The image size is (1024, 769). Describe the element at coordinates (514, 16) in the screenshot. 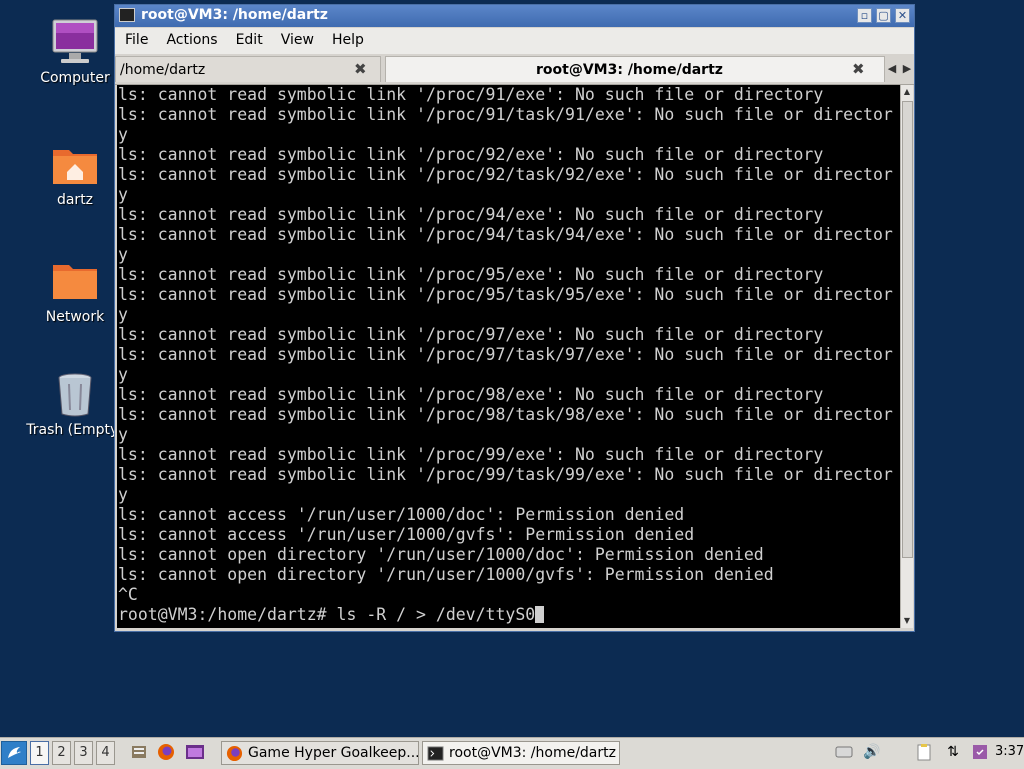

I see `window-titlebar: root@VM3: /home/dartz ▫ ▢ ✕` at that location.